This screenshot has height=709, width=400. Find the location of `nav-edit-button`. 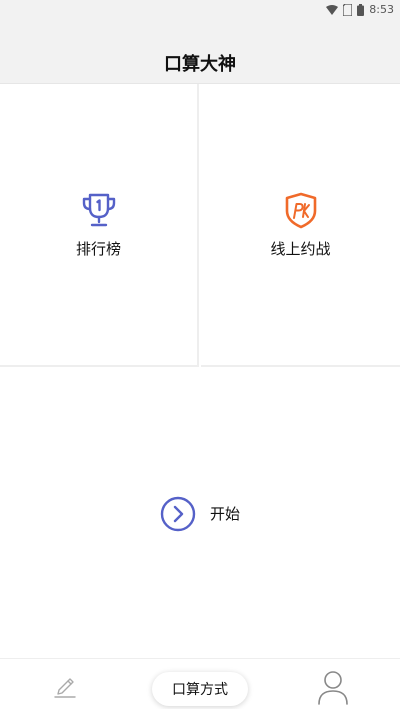

nav-edit-button is located at coordinates (65, 686).